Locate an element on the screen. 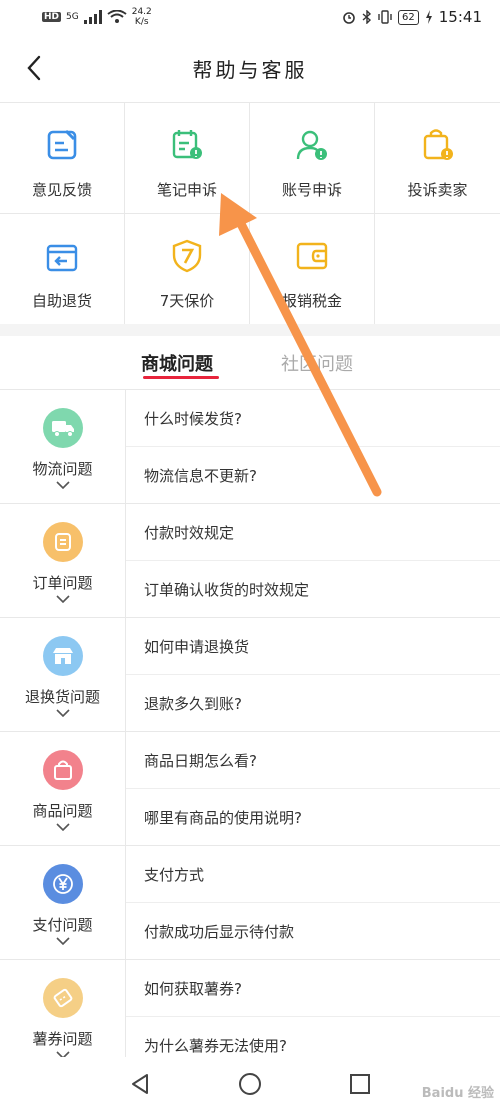 Image resolution: width=500 pixels, height=1111 pixels. service-account-appeal: 账号申诉 is located at coordinates (312, 158).